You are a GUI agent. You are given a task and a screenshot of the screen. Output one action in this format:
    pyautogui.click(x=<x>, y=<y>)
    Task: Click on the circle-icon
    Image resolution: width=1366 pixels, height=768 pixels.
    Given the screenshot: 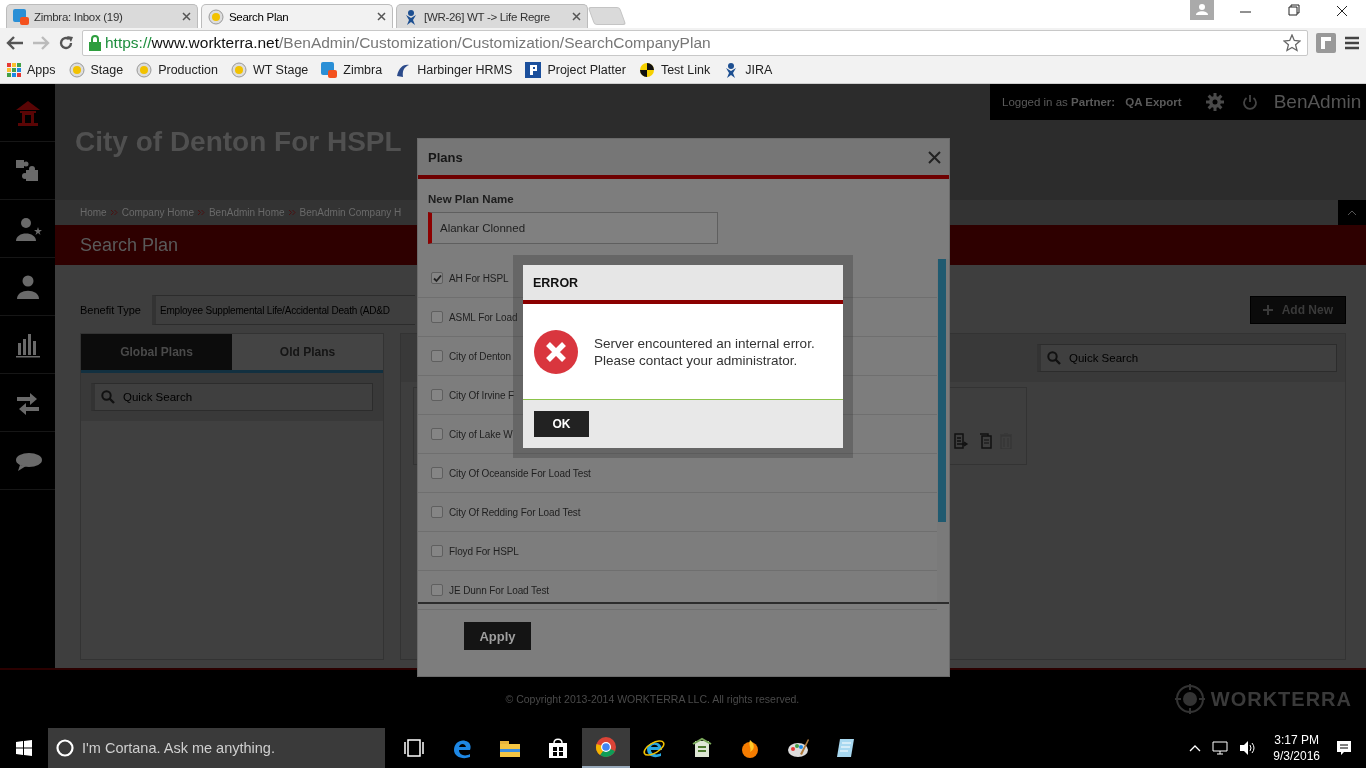 What is the action you would take?
    pyautogui.click(x=65, y=748)
    